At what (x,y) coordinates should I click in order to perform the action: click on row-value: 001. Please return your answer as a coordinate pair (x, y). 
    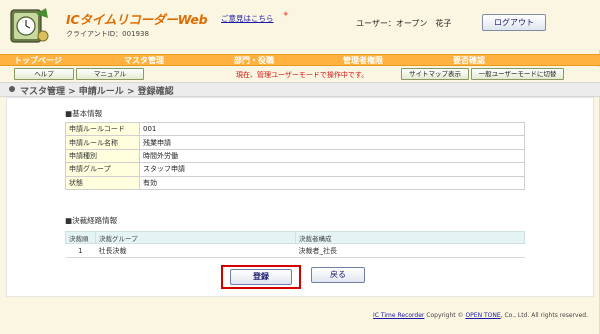
    Looking at the image, I should click on (332, 129).